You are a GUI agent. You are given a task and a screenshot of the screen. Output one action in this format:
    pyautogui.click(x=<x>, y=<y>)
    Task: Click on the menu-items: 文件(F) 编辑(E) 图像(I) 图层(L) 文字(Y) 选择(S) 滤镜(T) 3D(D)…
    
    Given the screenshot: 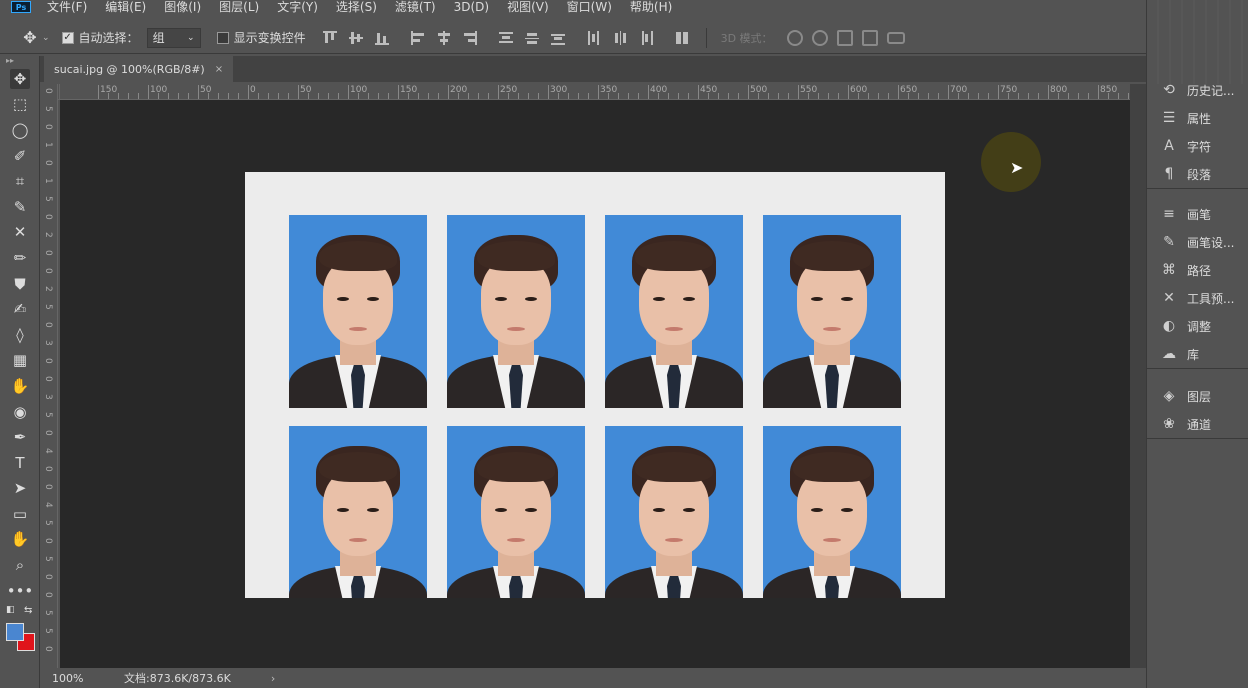 What is the action you would take?
    pyautogui.click(x=368, y=7)
    